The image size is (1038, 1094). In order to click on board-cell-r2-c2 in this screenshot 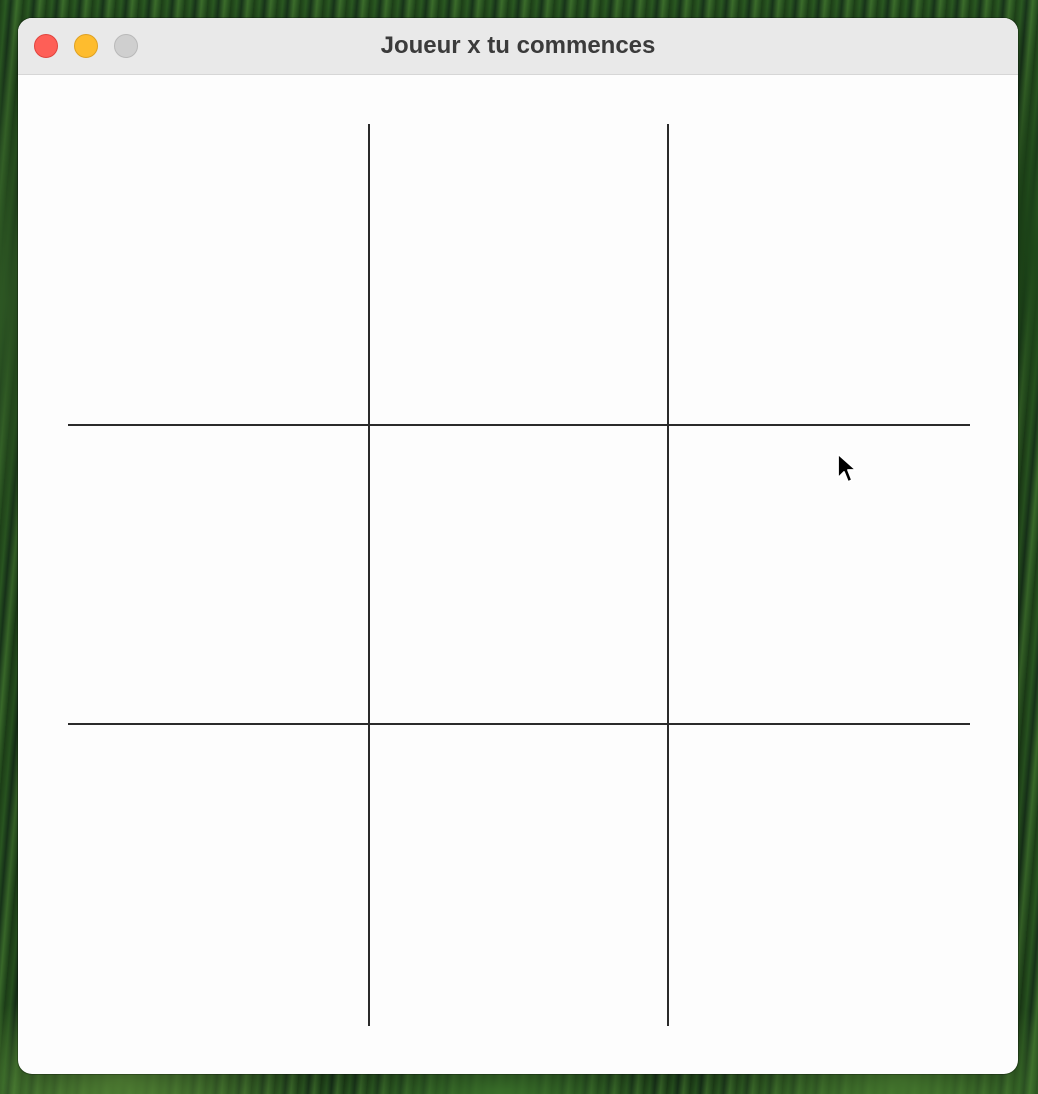, I will do `click(519, 575)`.